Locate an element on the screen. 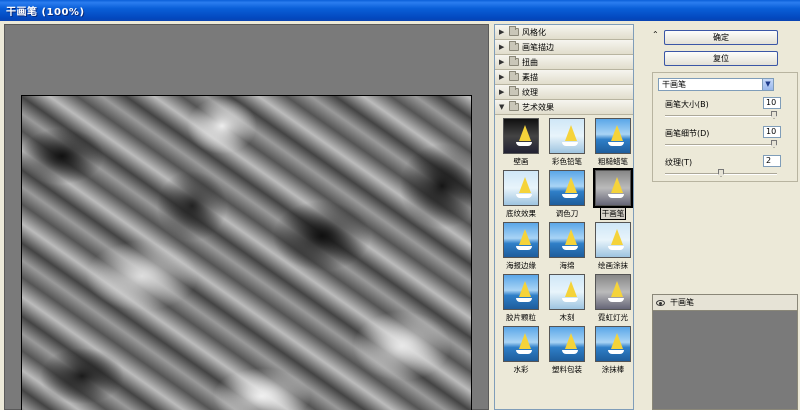 The image size is (800, 410). param-row: 画笔细节(D) 10 is located at coordinates (729, 140).